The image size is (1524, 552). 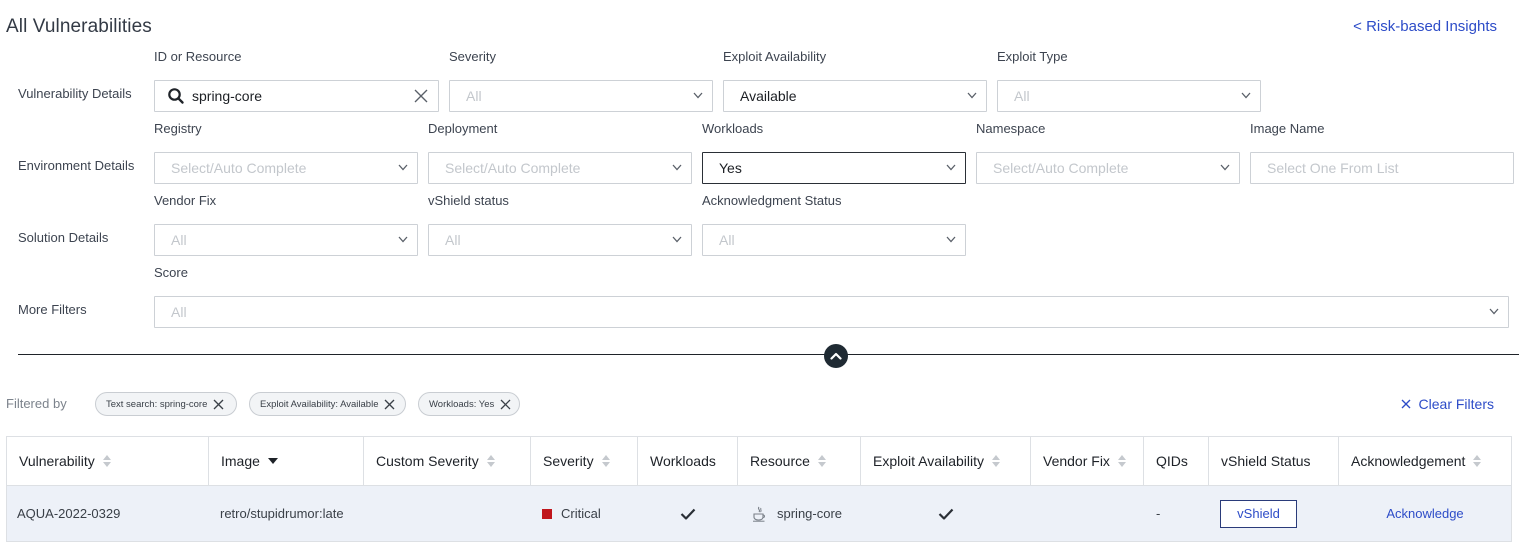 I want to click on column-label: Image, so click(x=240, y=461).